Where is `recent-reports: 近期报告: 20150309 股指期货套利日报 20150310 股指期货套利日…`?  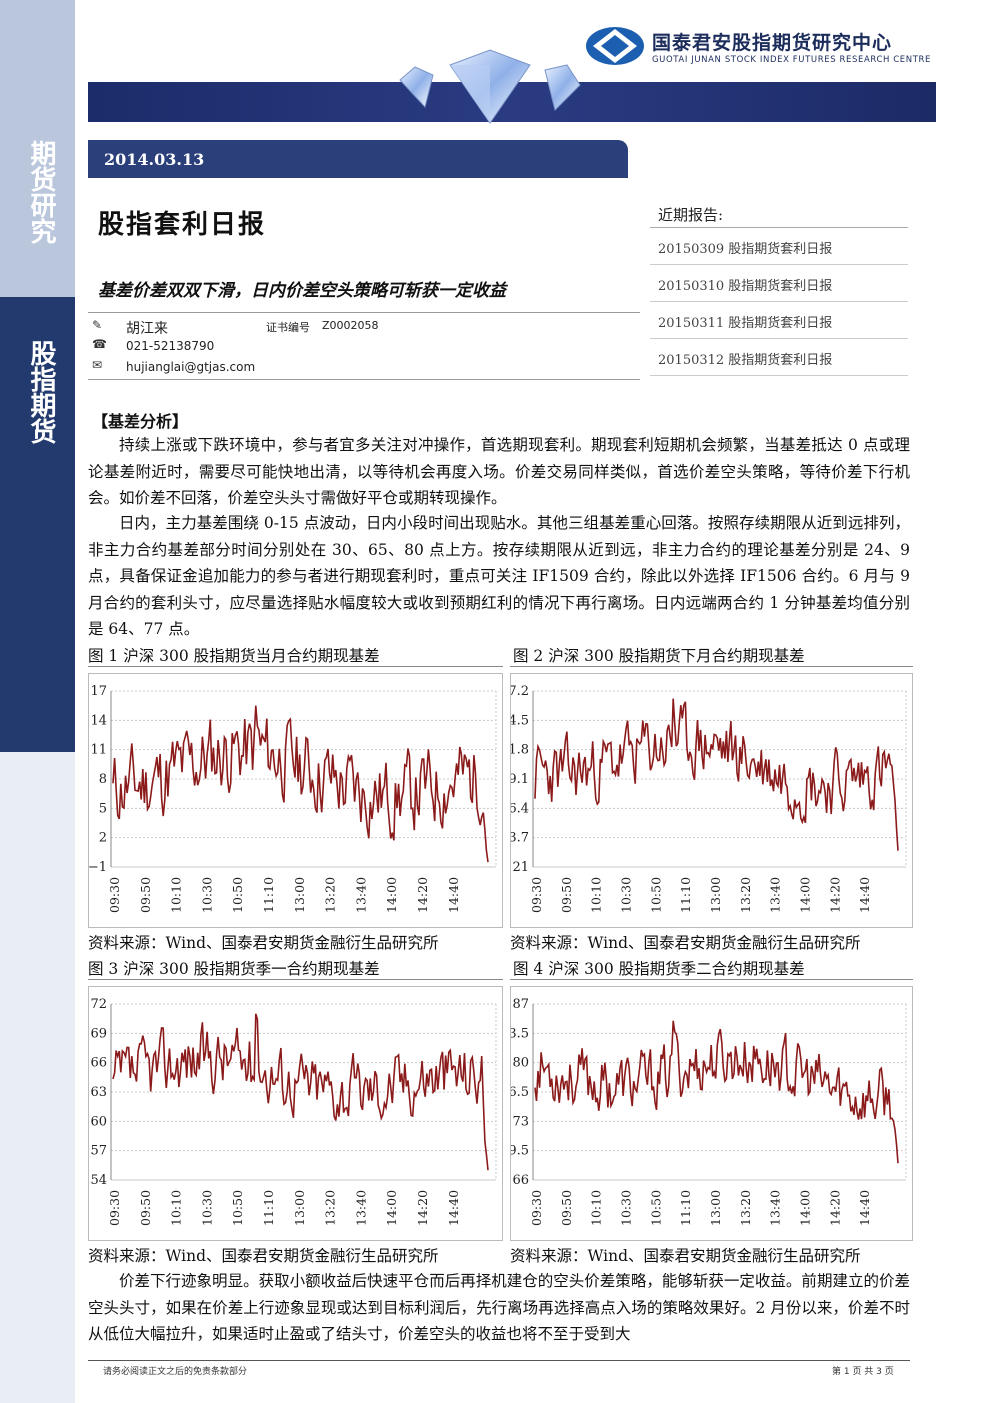
recent-reports: 近期报告: 20150309 股指期货套利日报 20150310 股指期货套利日… is located at coordinates (779, 288).